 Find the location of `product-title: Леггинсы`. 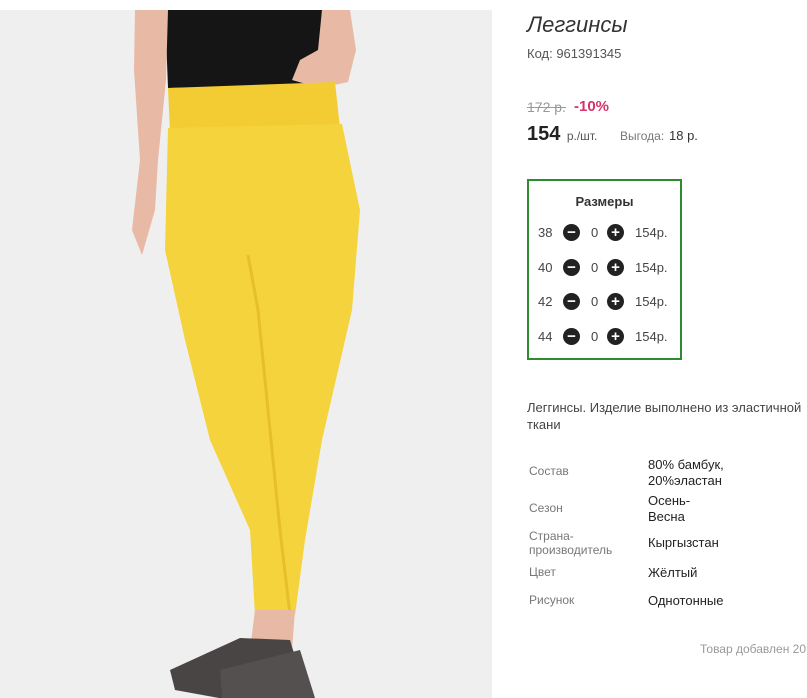

product-title: Леггинсы is located at coordinates (577, 24).